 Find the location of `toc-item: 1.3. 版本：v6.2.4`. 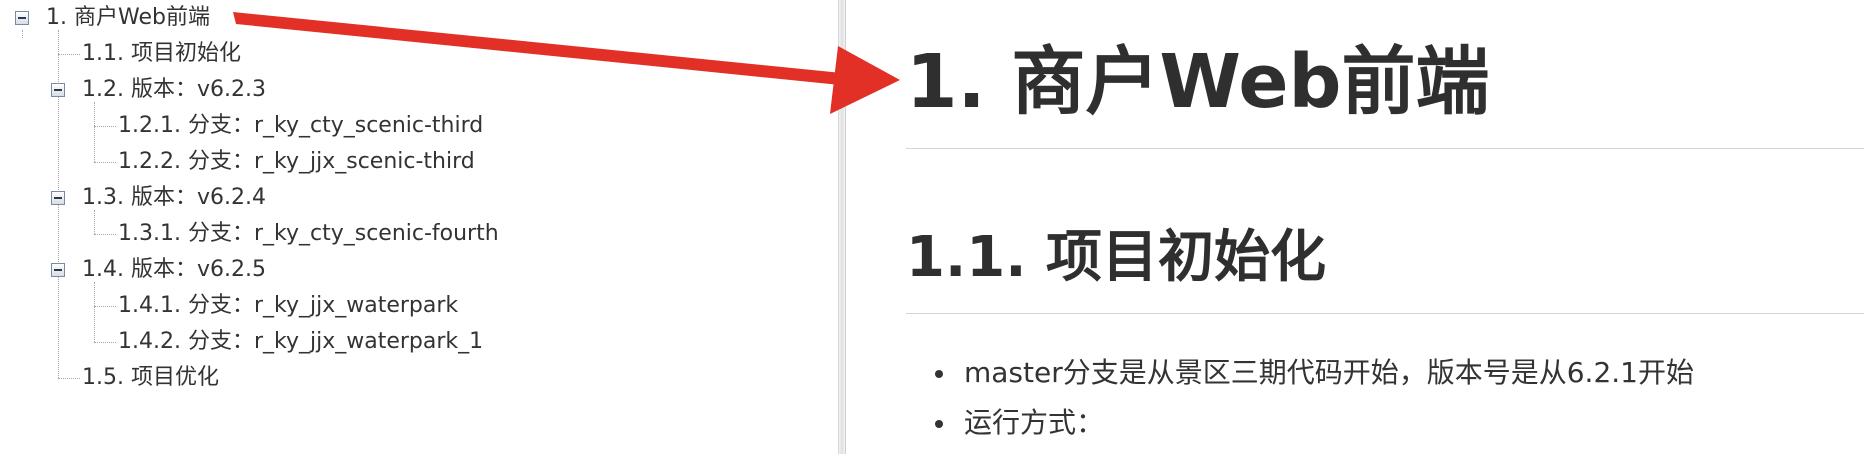

toc-item: 1.3. 版本：v6.2.4 is located at coordinates (174, 198).